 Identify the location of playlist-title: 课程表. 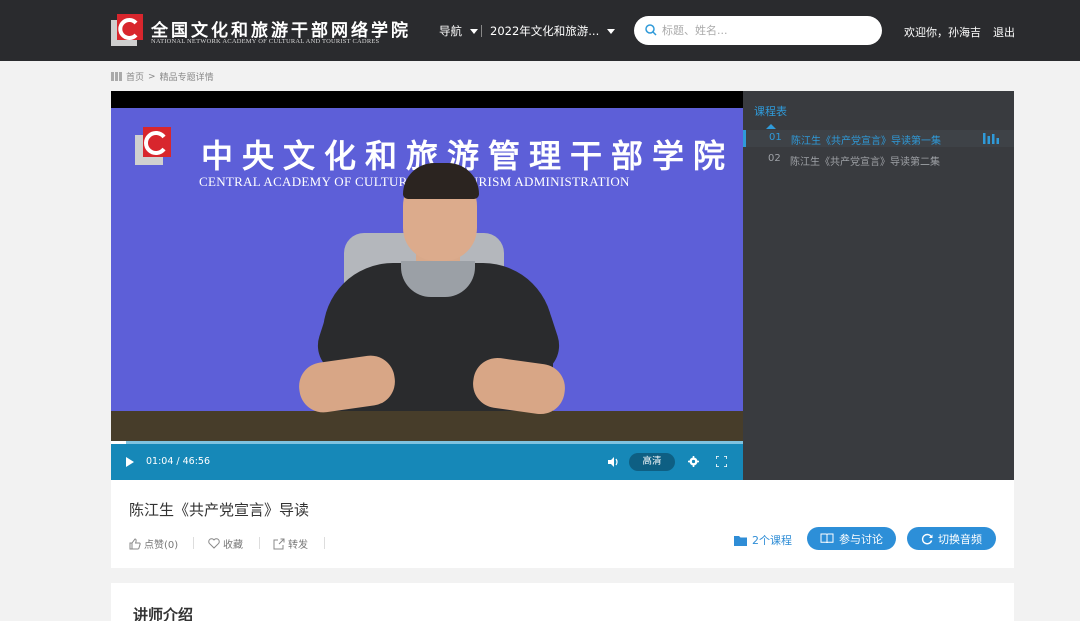
(770, 111).